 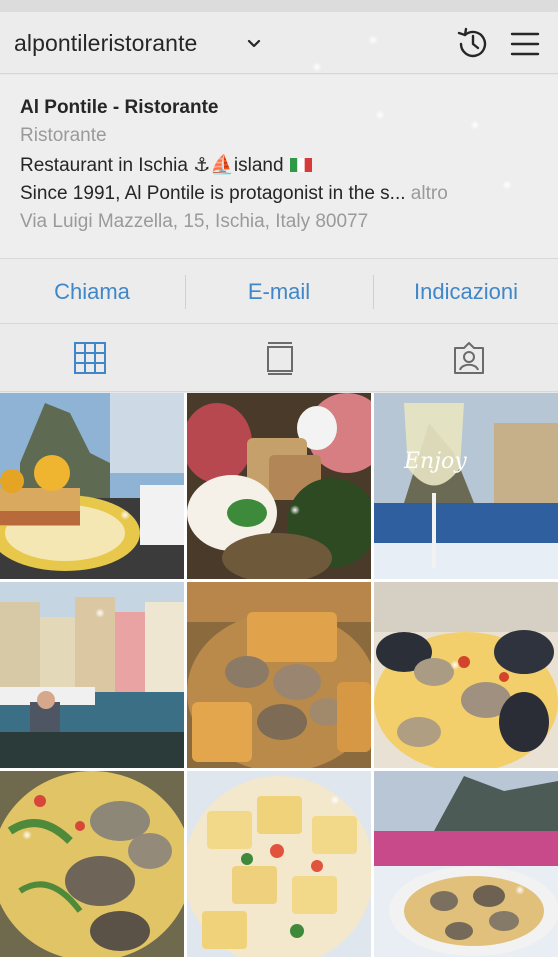 I want to click on feed-icon, so click(x=280, y=358).